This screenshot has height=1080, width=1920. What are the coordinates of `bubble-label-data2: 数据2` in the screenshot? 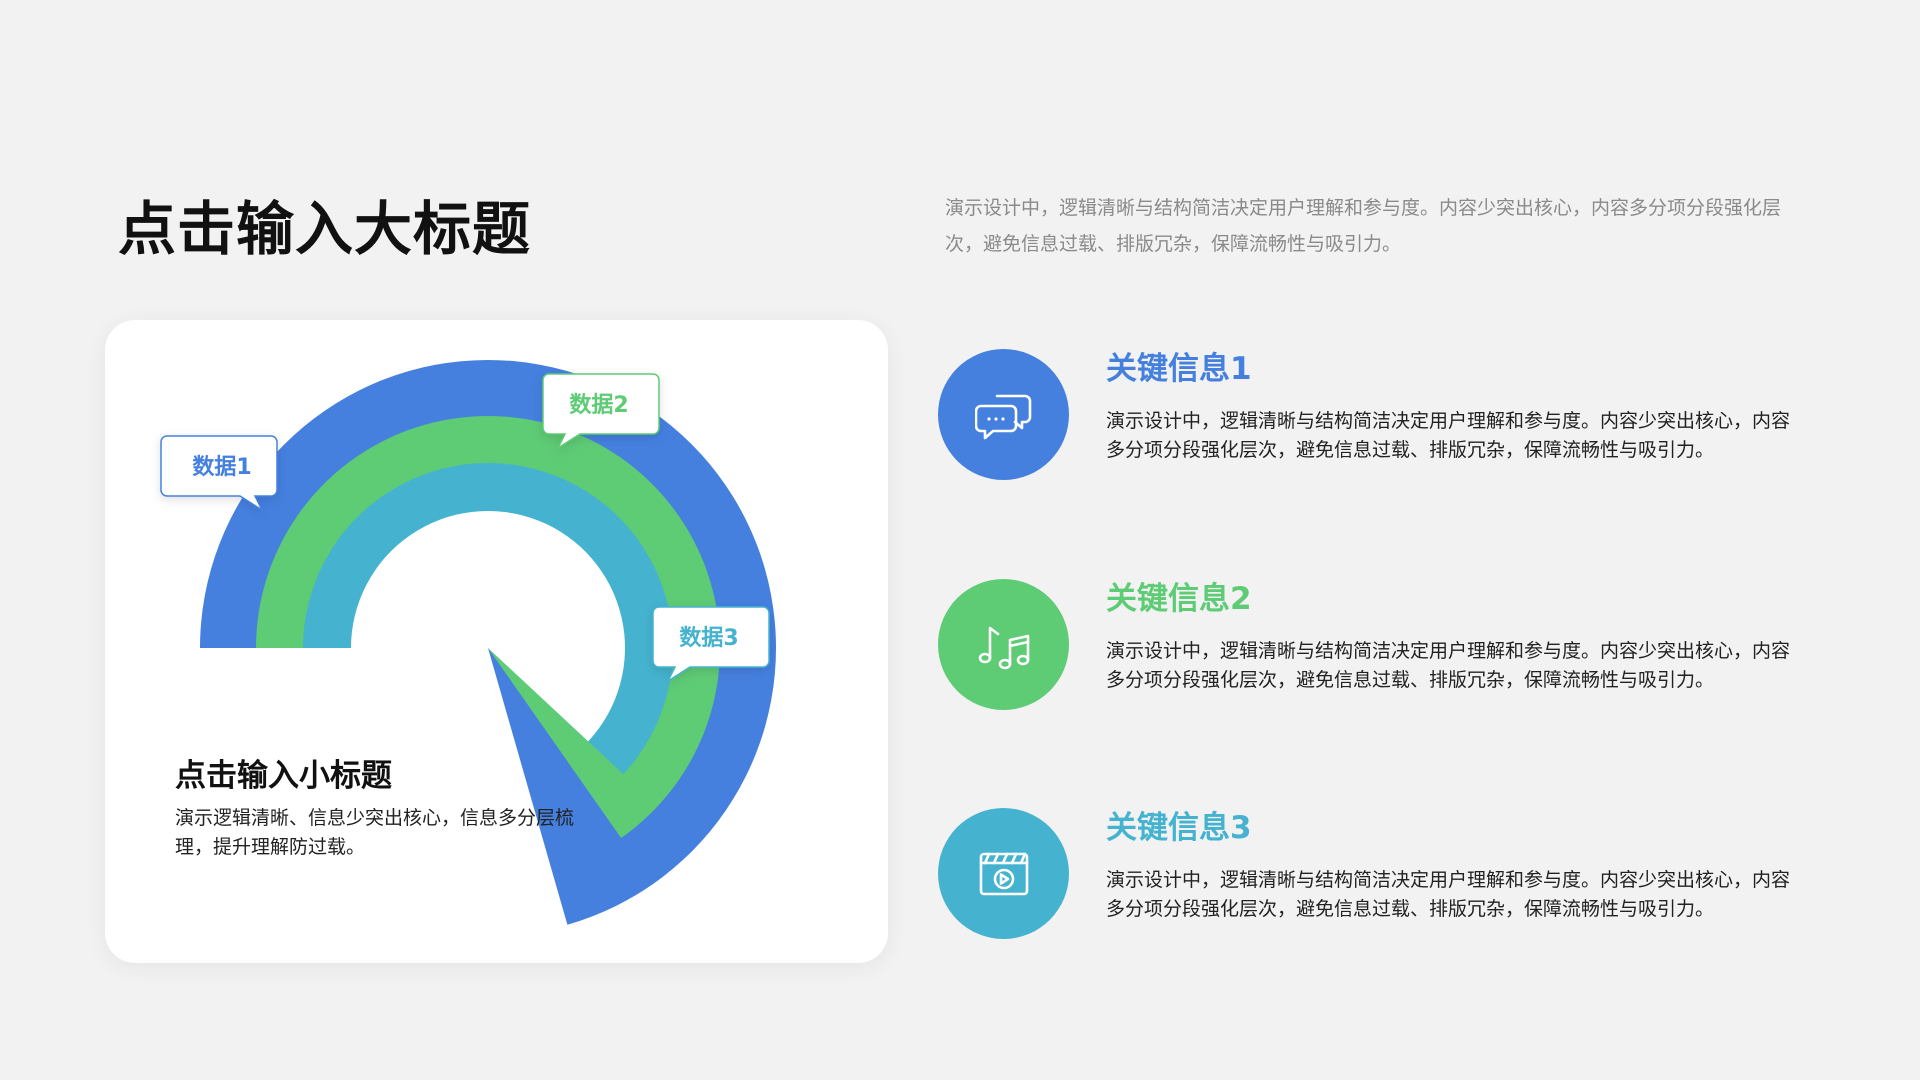 It's located at (598, 405).